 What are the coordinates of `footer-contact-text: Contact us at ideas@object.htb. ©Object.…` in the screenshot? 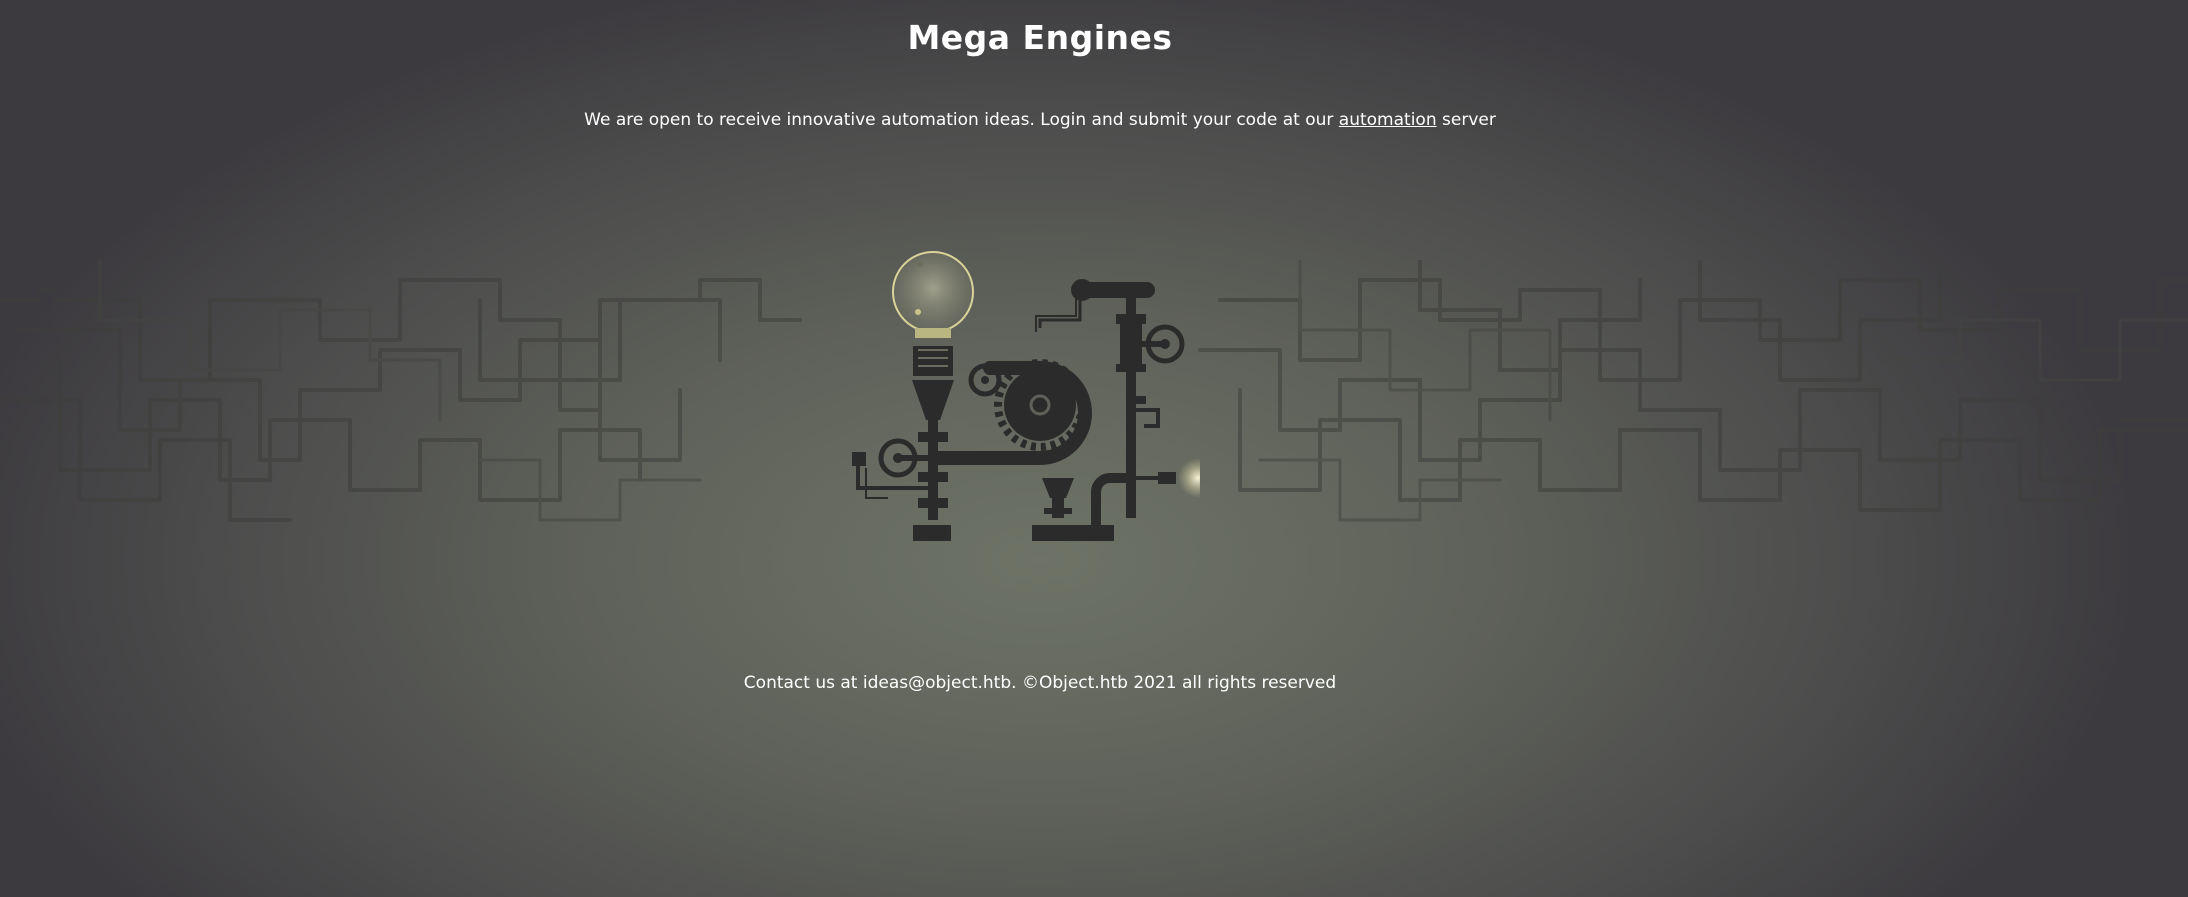 It's located at (1040, 683).